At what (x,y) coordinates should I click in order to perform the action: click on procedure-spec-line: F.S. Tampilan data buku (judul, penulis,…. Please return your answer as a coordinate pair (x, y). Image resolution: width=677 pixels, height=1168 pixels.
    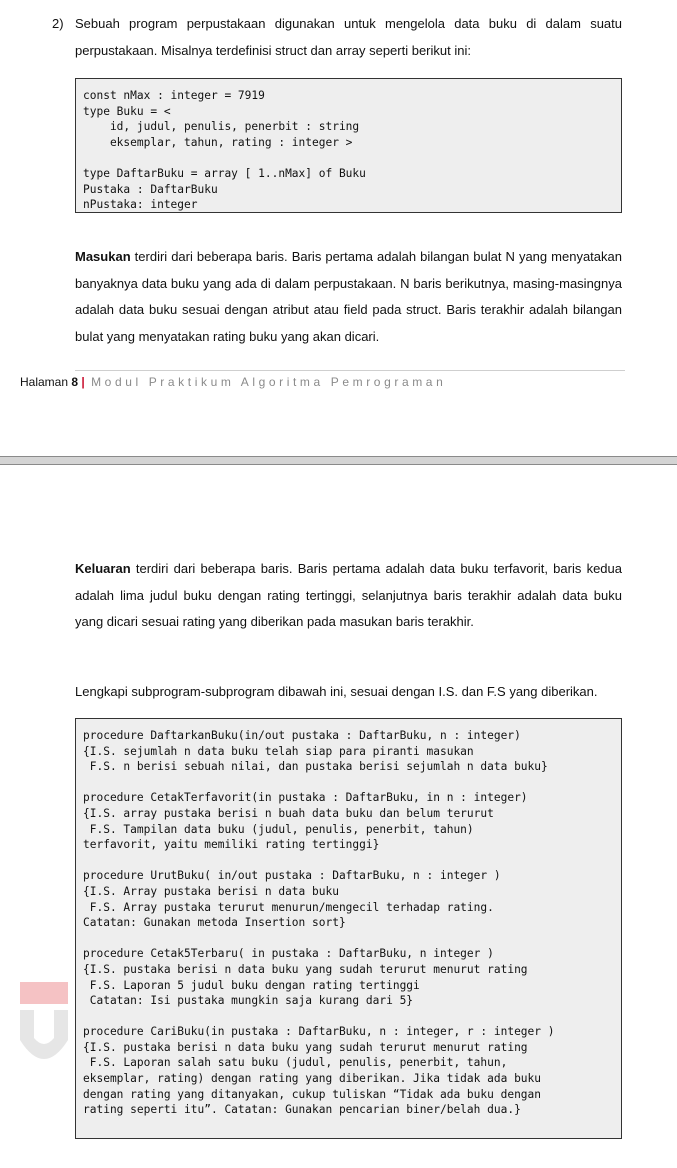
    Looking at the image, I should click on (278, 829).